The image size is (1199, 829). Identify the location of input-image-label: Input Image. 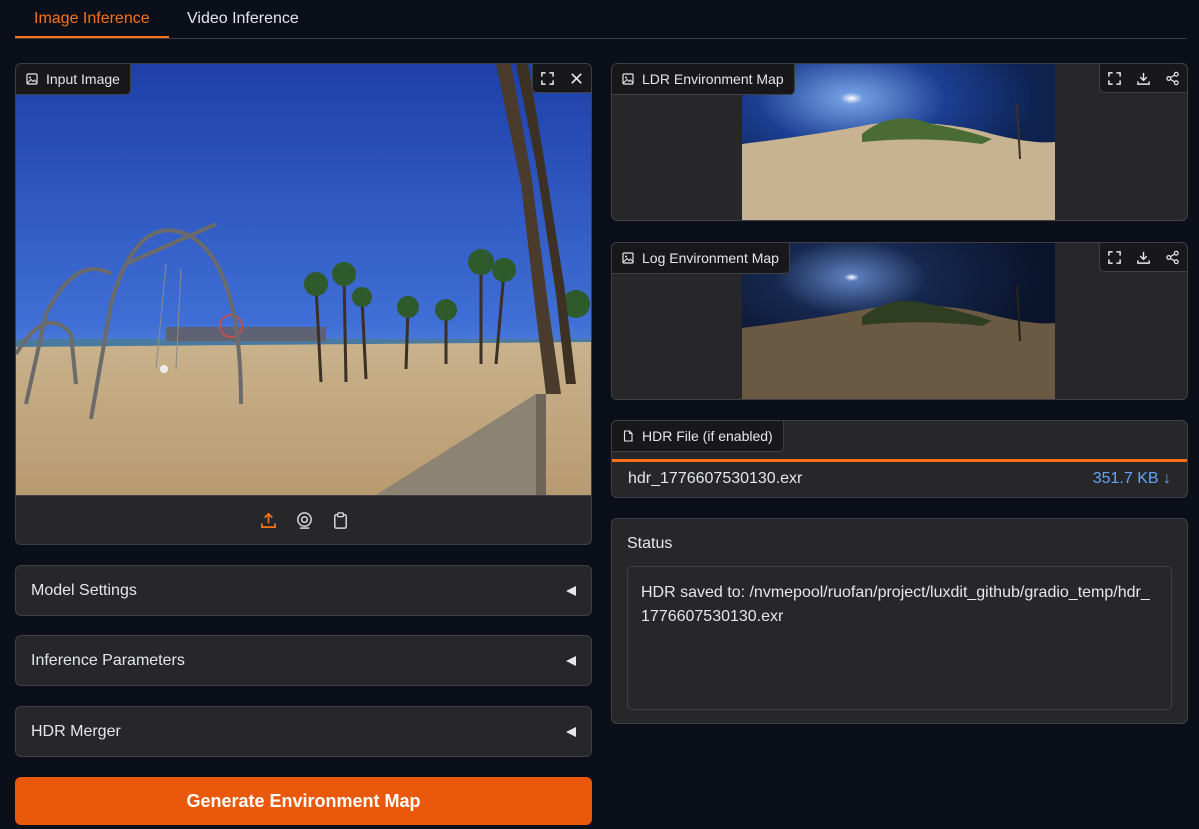
(73, 79).